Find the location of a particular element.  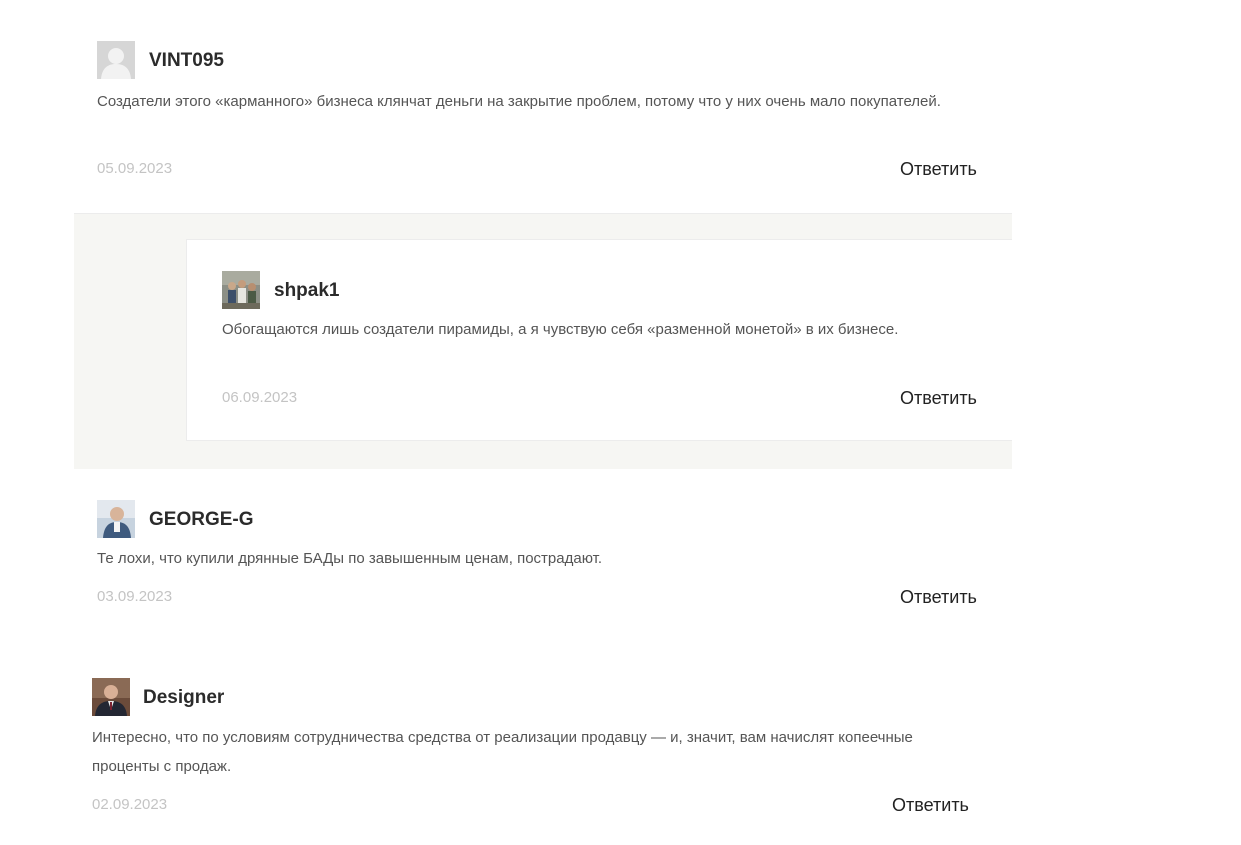

comment-date: 02.09.2023 is located at coordinates (130, 804).